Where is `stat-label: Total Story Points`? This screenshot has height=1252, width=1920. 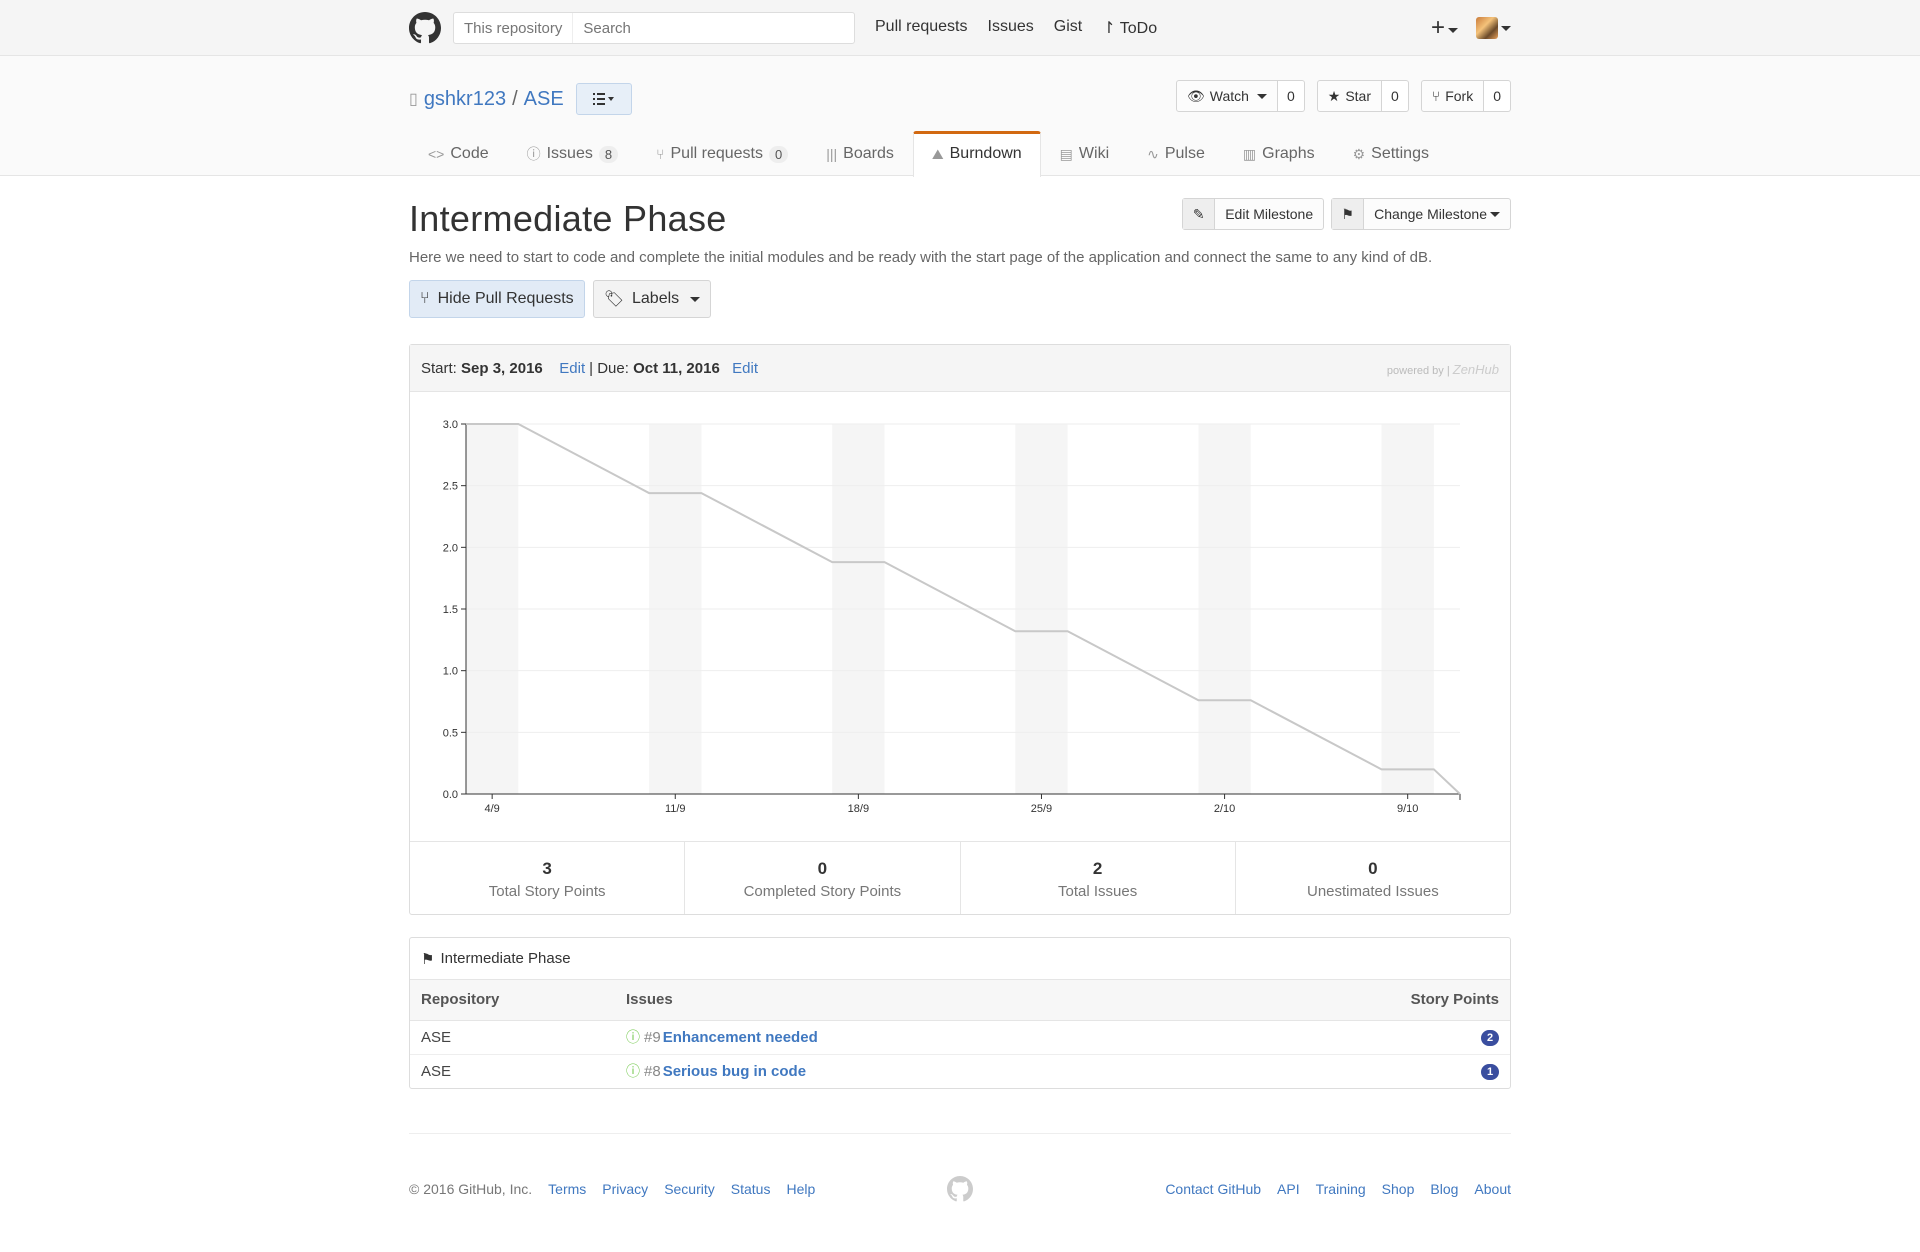 stat-label: Total Story Points is located at coordinates (547, 891).